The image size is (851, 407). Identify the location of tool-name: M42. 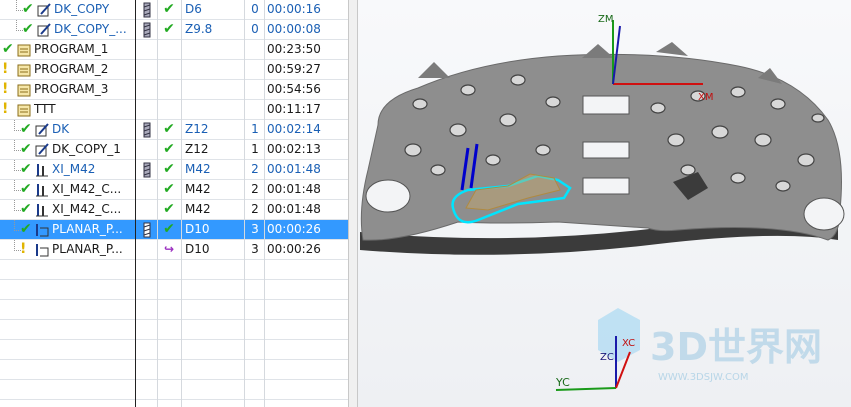
(198, 189).